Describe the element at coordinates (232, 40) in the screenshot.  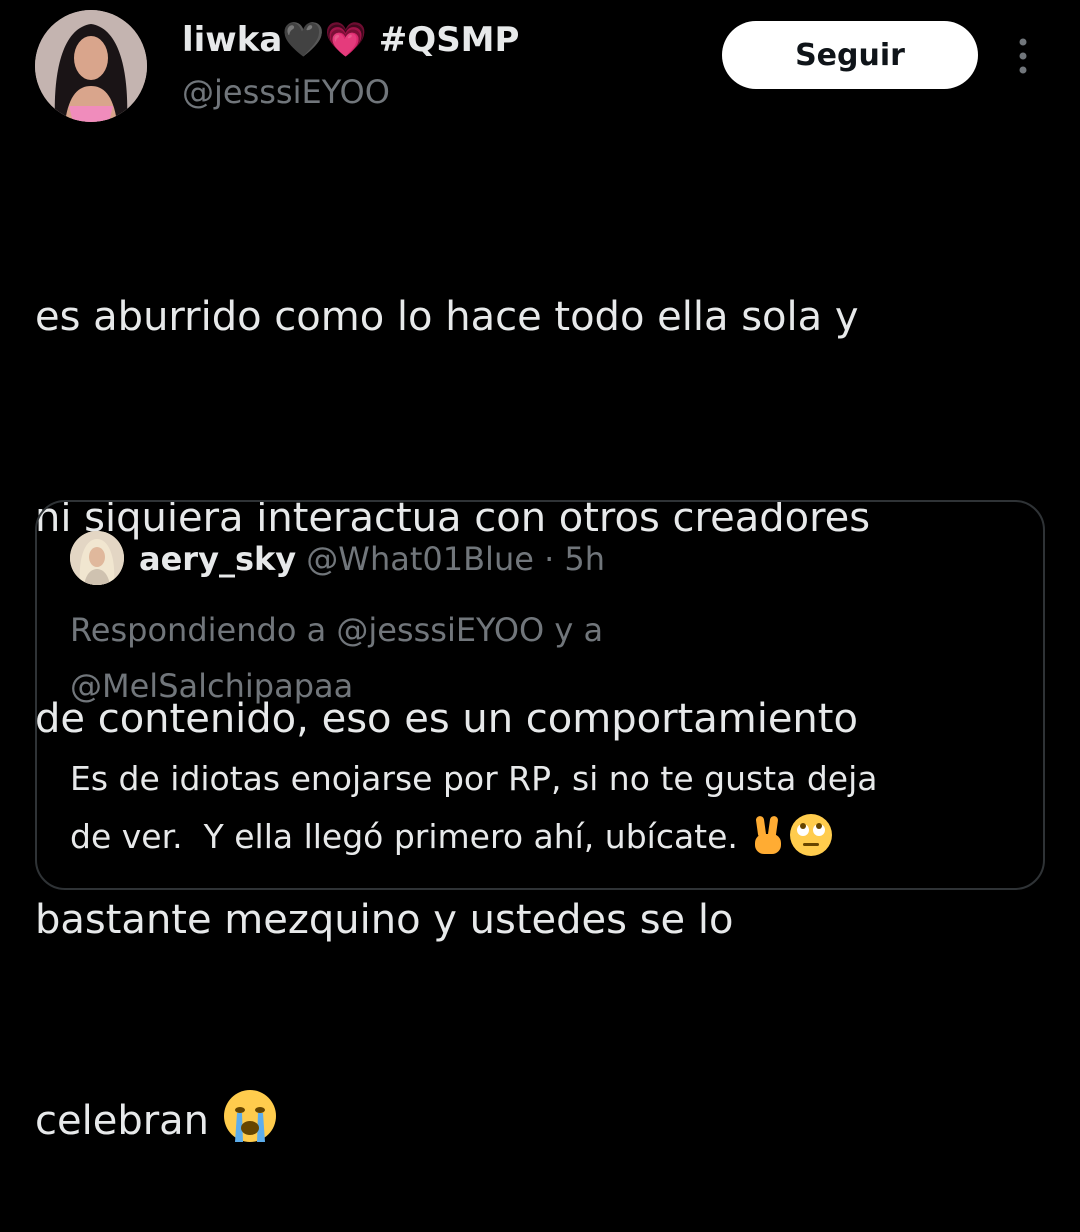
I see `display-name-text: liwka` at that location.